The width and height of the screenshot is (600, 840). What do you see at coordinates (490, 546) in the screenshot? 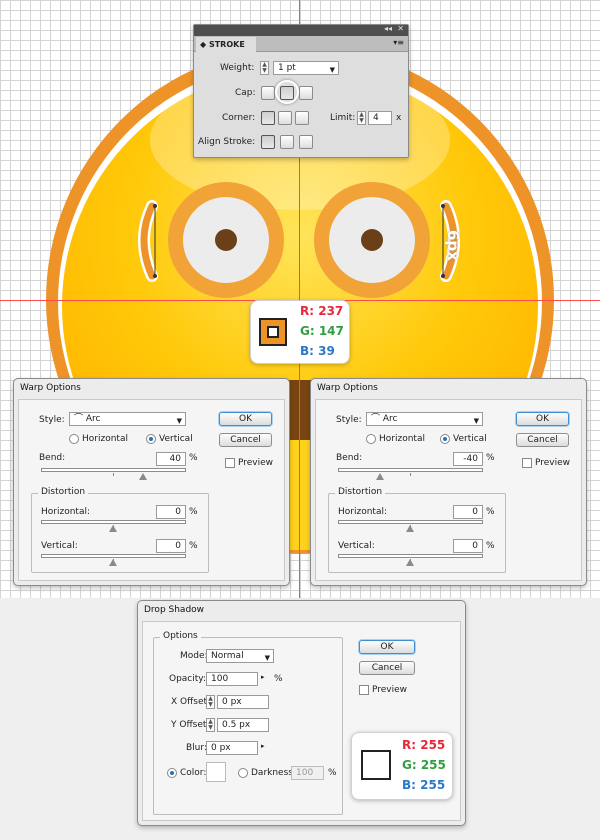
I see `vertical-distortion-percent: %` at bounding box center [490, 546].